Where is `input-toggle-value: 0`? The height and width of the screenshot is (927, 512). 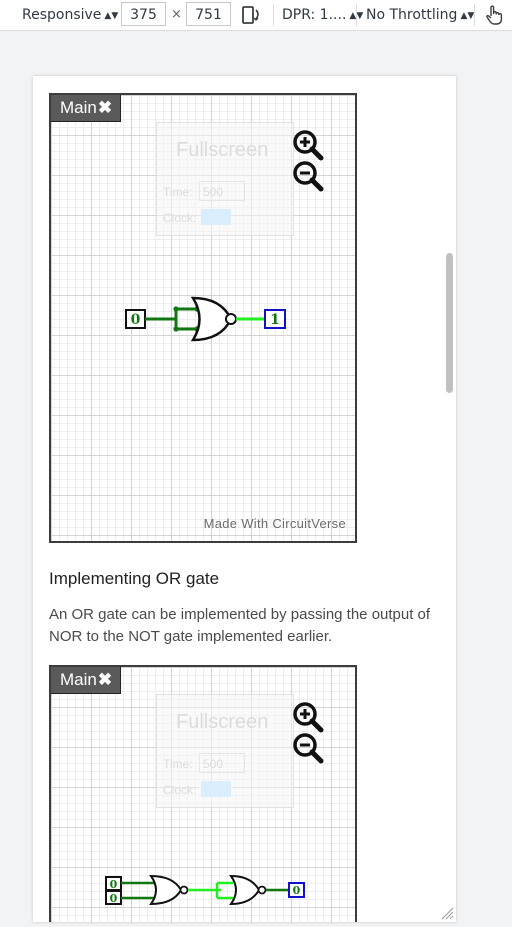
input-toggle-value: 0 is located at coordinates (136, 320).